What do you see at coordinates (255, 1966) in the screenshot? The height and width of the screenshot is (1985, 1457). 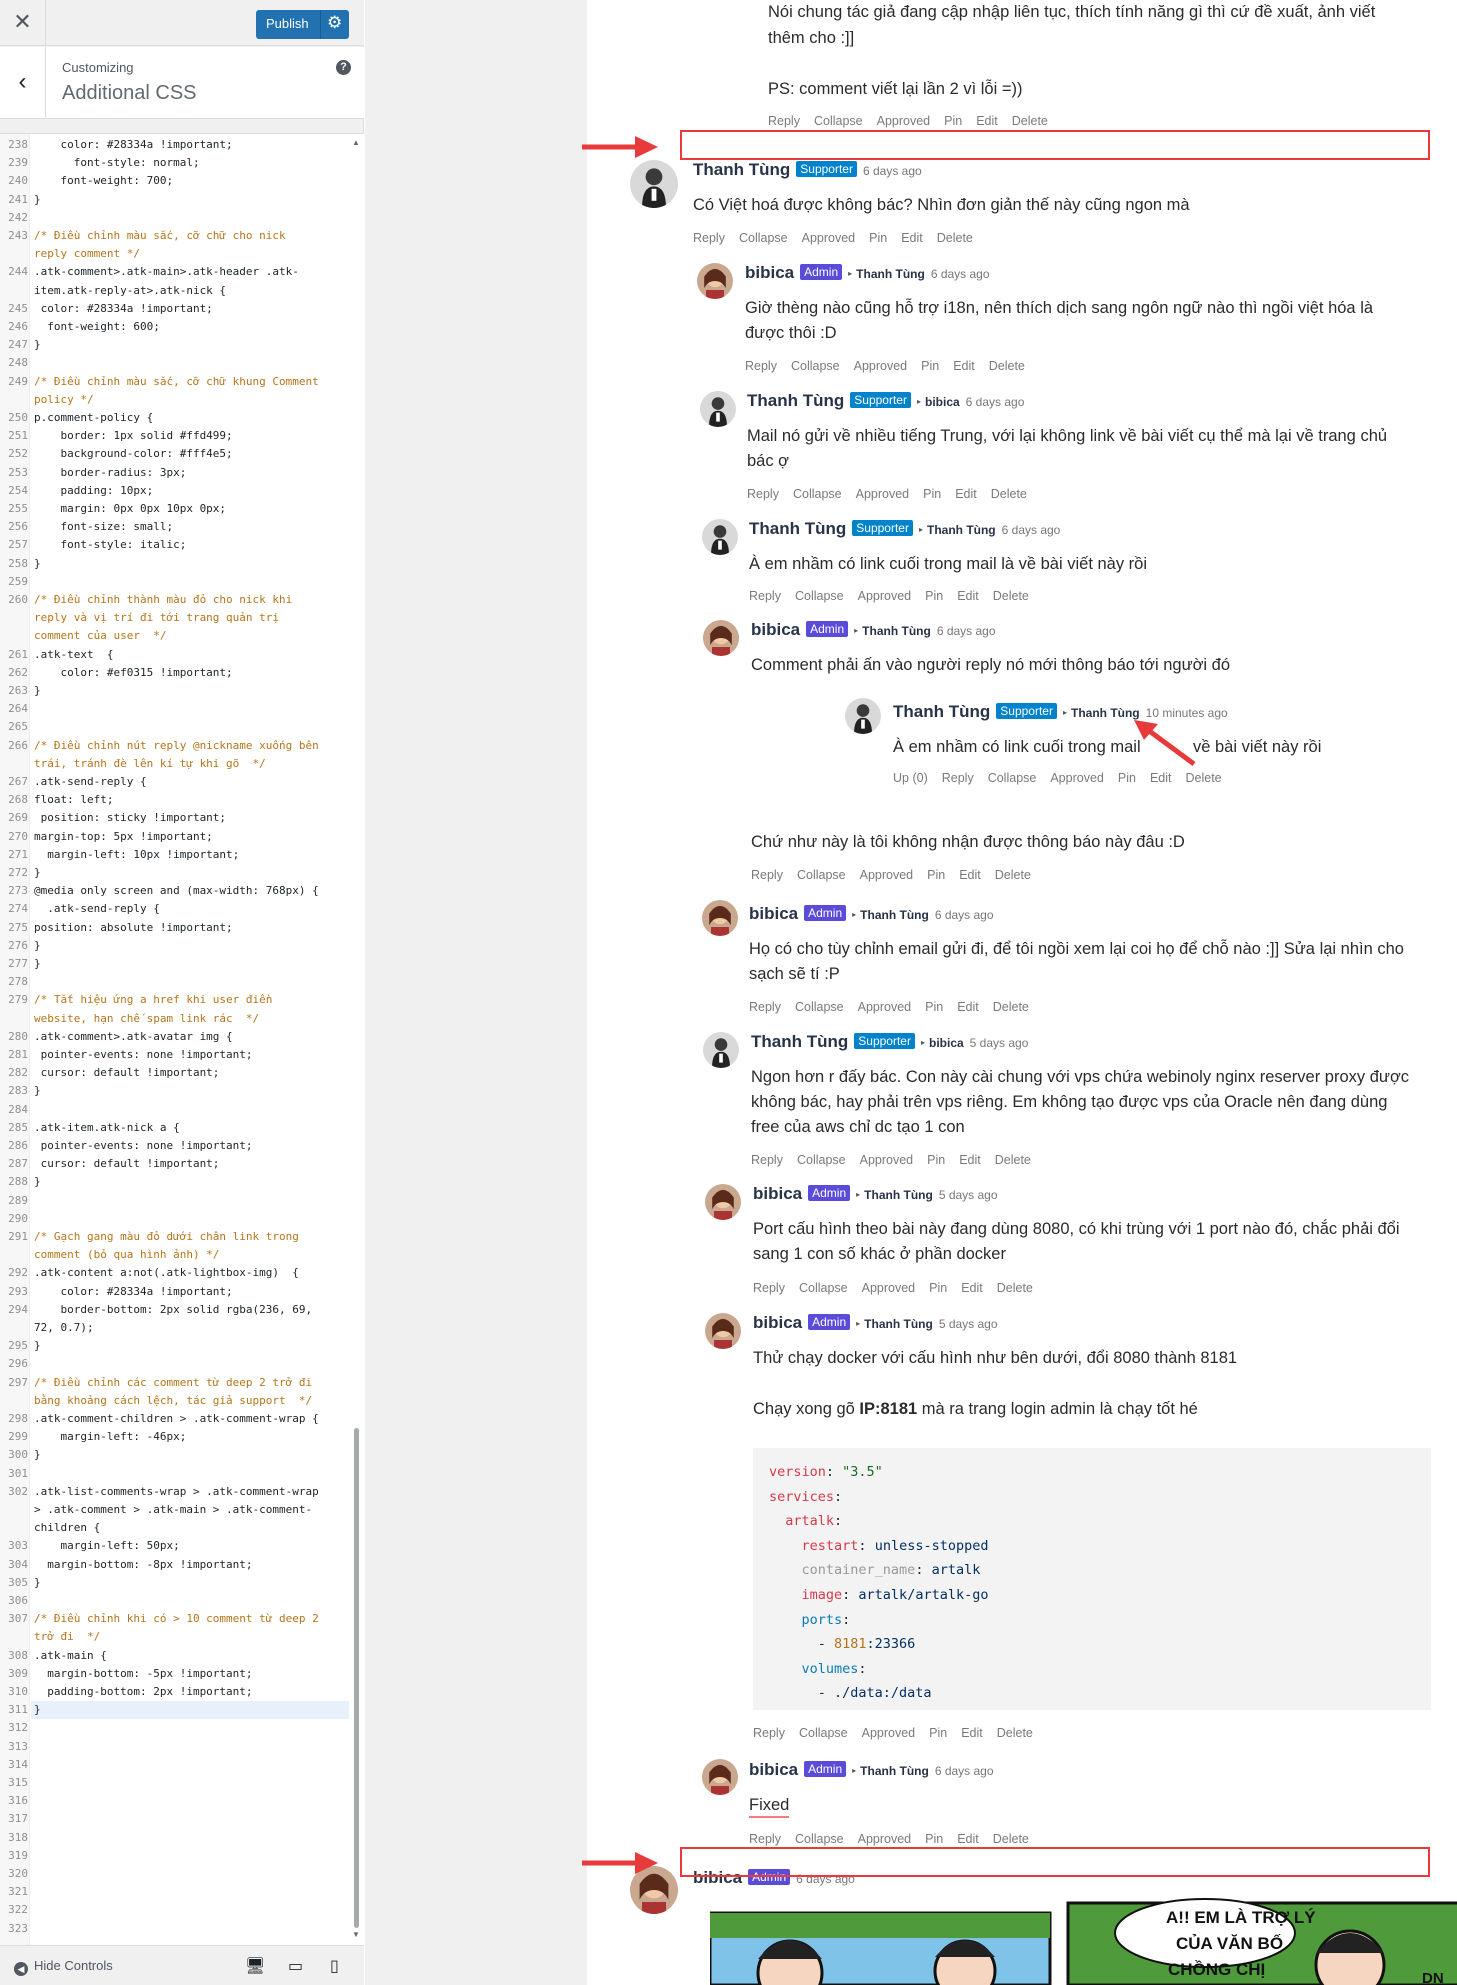 I see `desktop-preview-icon: 🖥` at bounding box center [255, 1966].